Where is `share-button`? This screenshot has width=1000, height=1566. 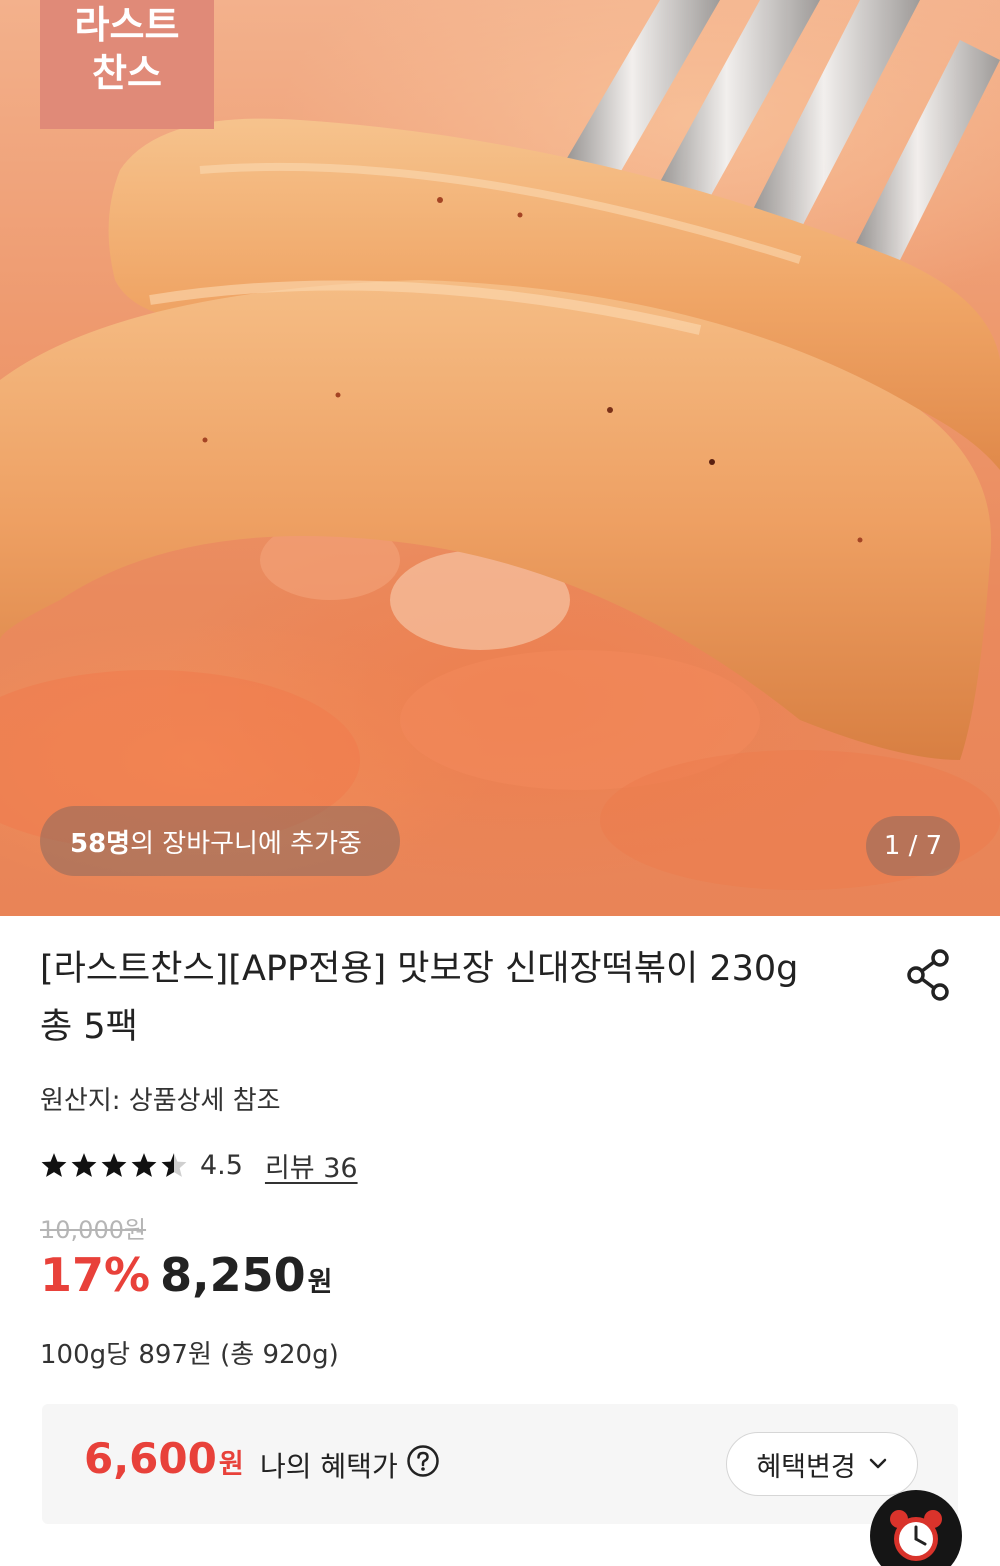 share-button is located at coordinates (929, 975).